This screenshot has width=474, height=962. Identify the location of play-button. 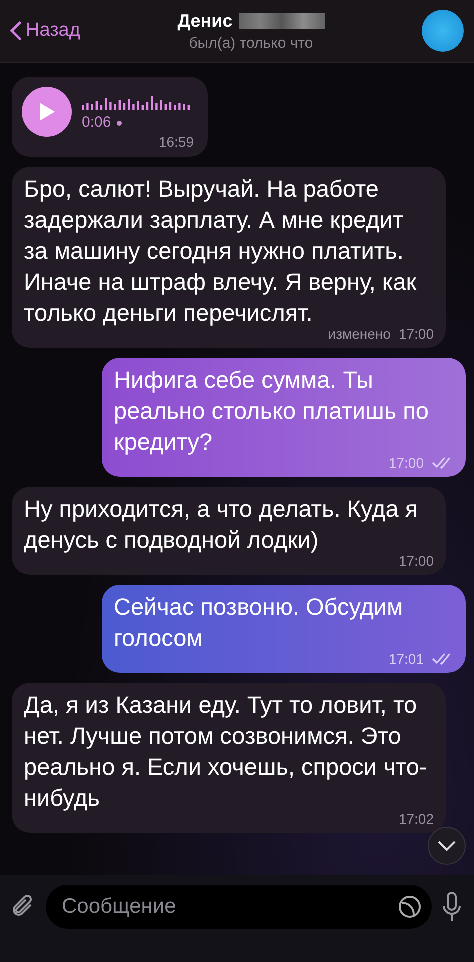
(47, 112).